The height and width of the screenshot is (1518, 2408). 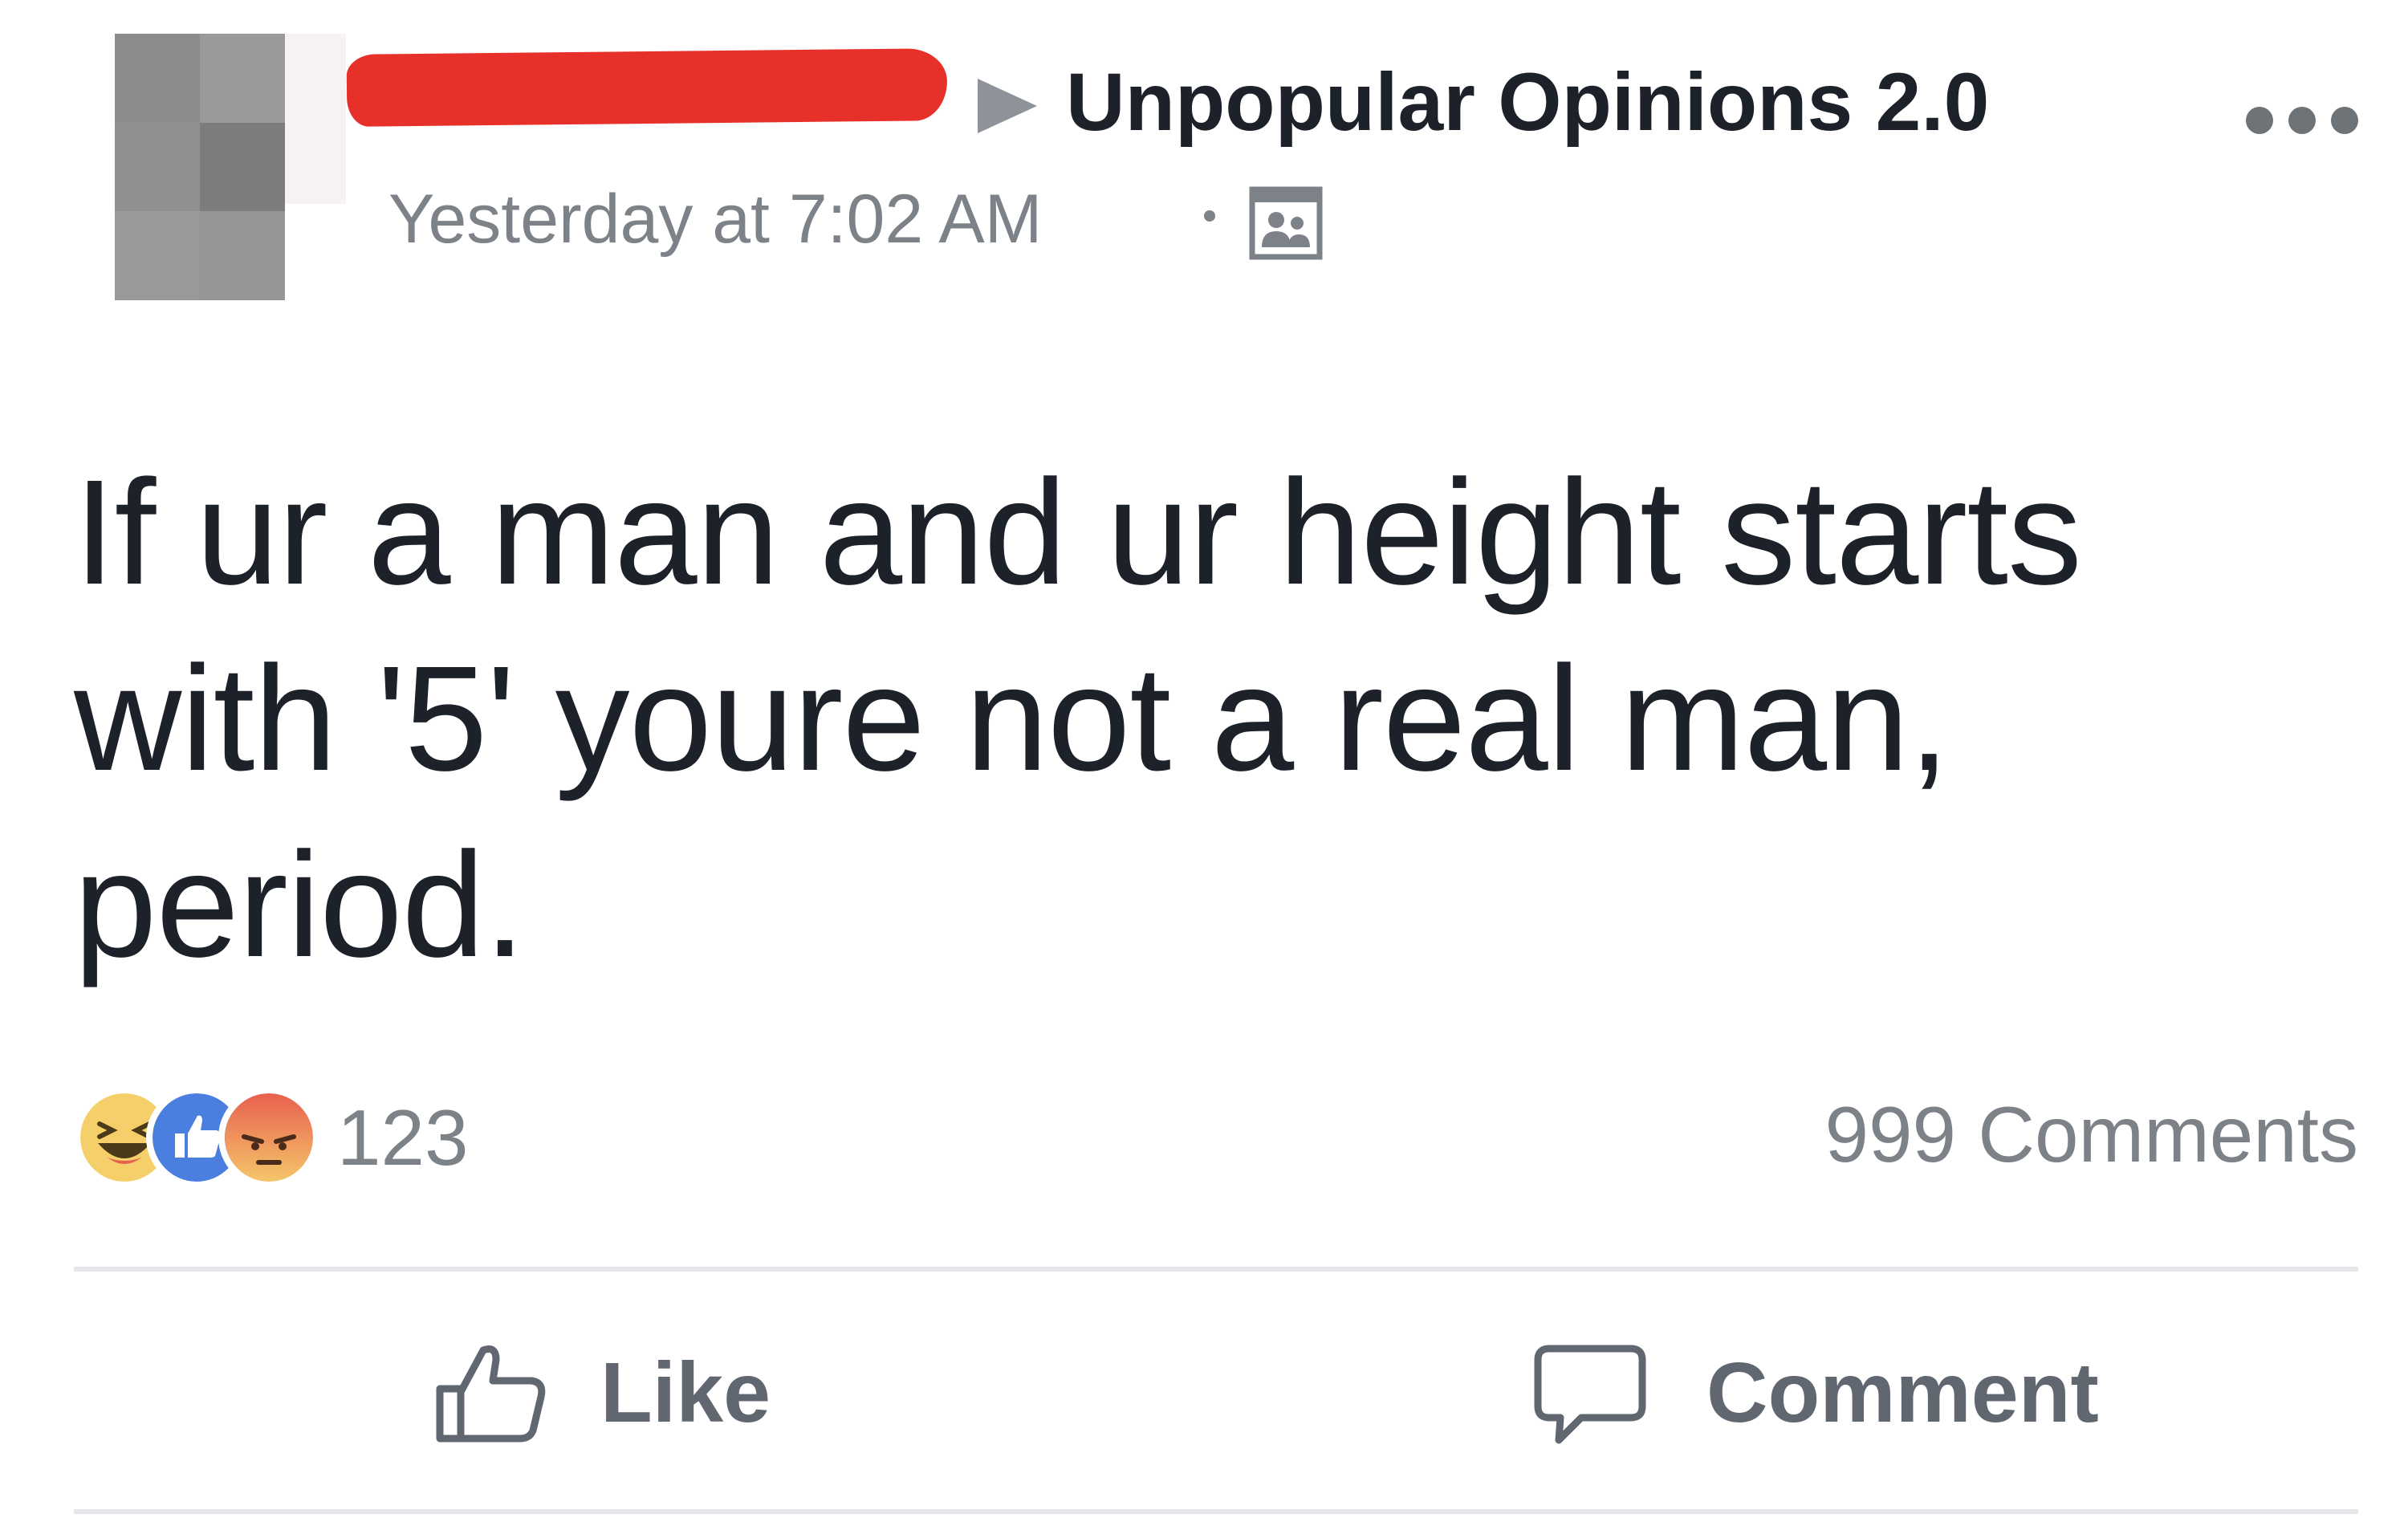 I want to click on comment-button: Comment, so click(x=1814, y=1393).